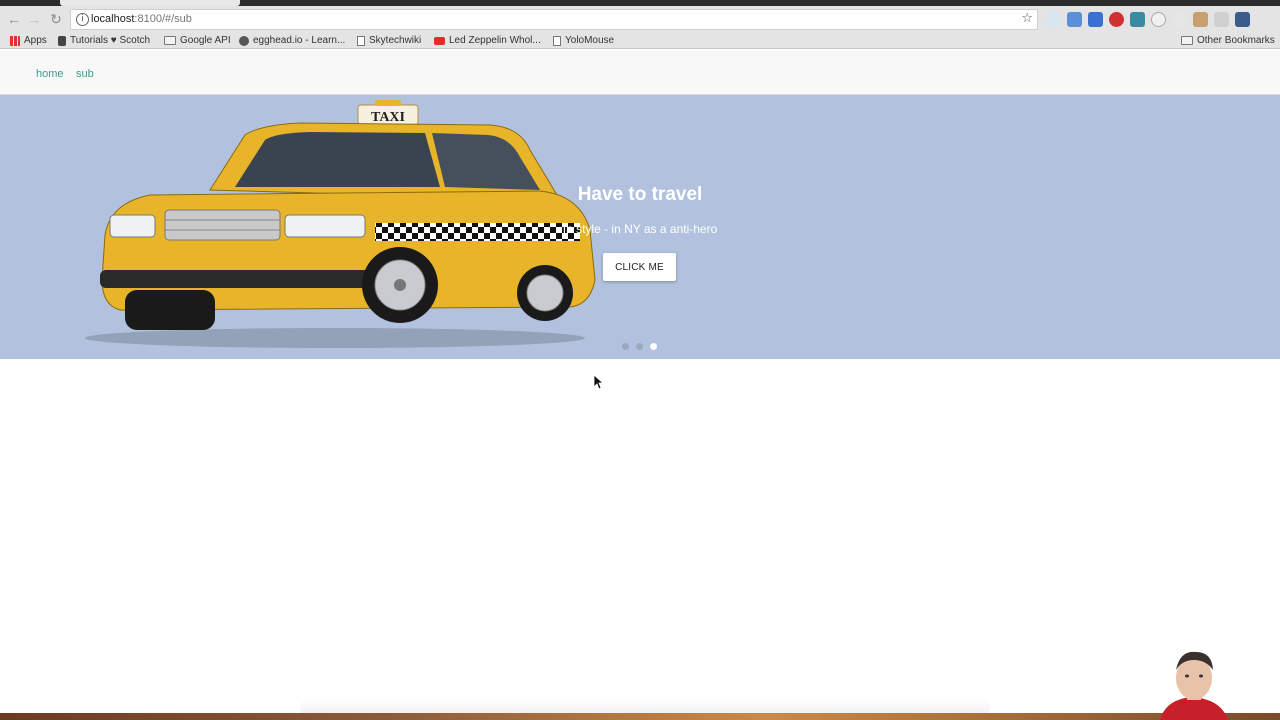 This screenshot has width=1280, height=720. What do you see at coordinates (163, 19) in the screenshot?
I see `url-path: :8100/#/sub` at bounding box center [163, 19].